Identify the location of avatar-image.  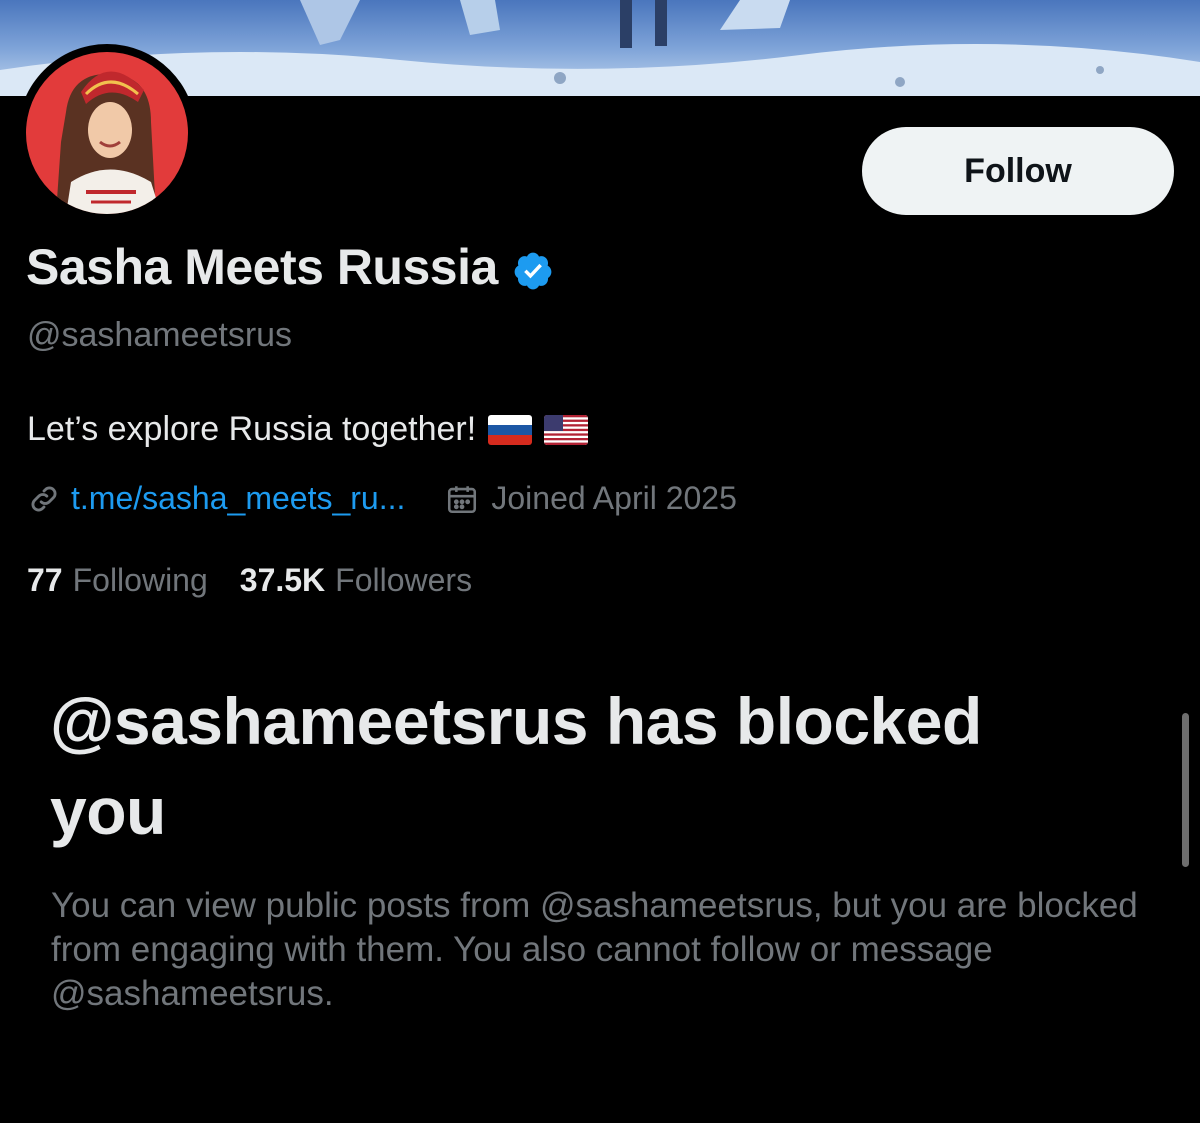
(107, 133).